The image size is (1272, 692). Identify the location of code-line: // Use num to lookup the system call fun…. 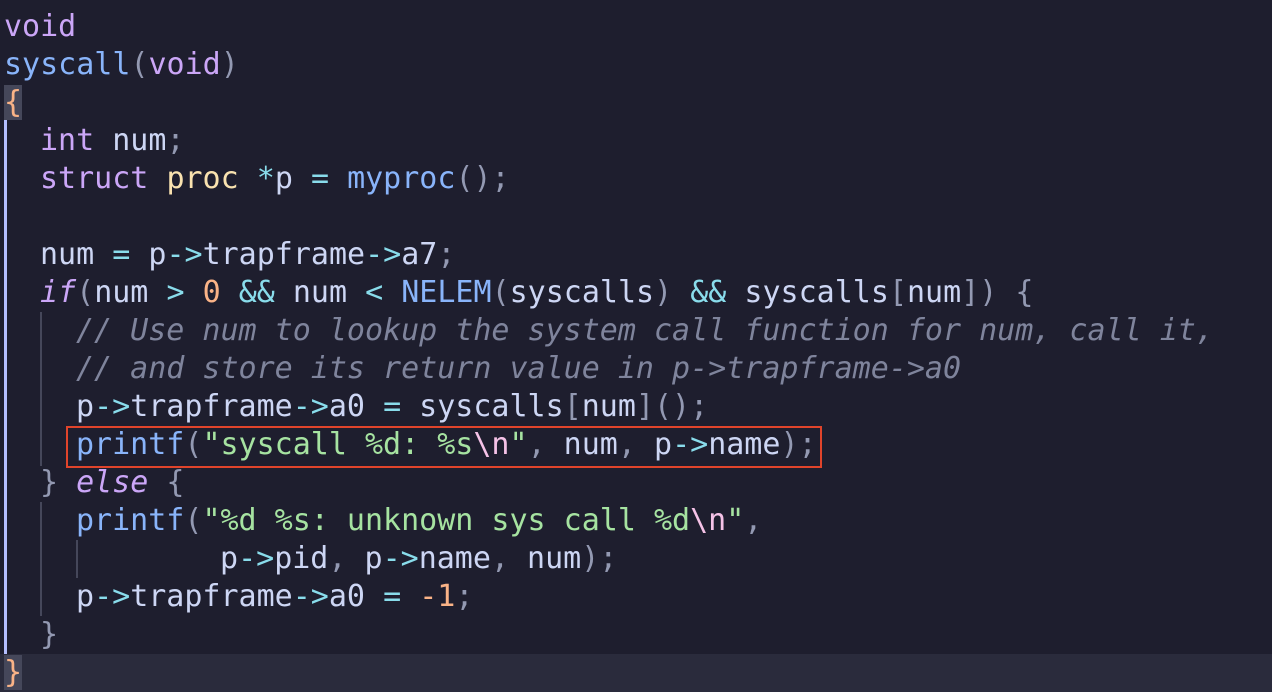
(636, 331).